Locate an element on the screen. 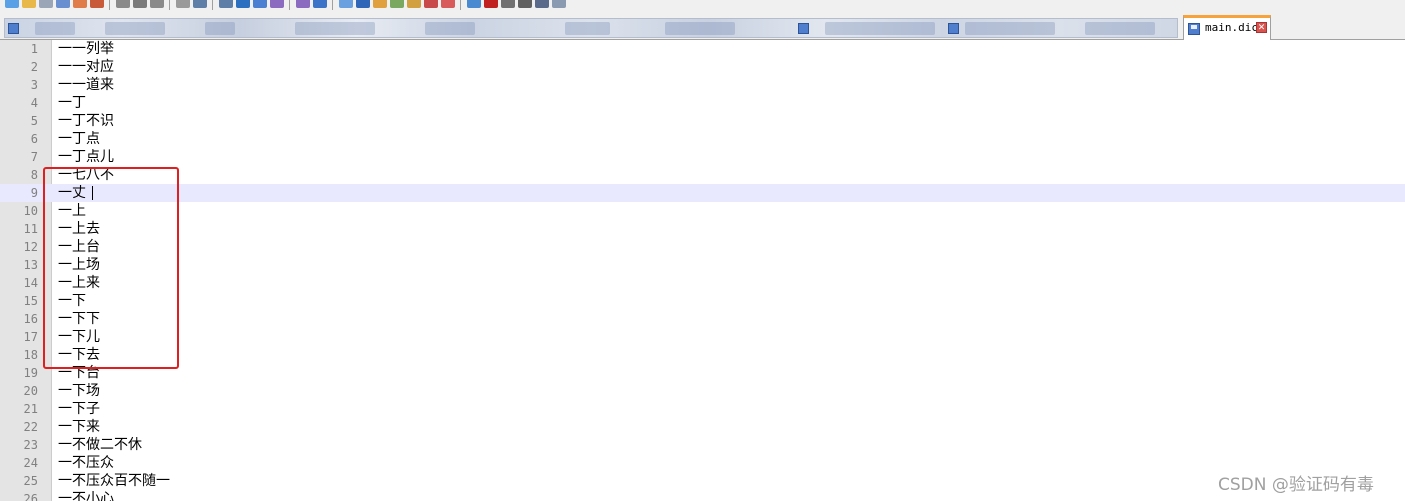  editor-line: 8 一七八不 is located at coordinates (702, 175).